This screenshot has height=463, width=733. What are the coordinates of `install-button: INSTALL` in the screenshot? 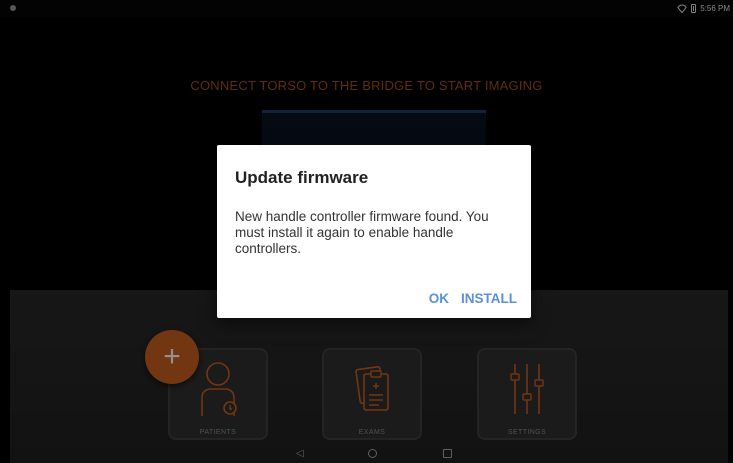 It's located at (489, 298).